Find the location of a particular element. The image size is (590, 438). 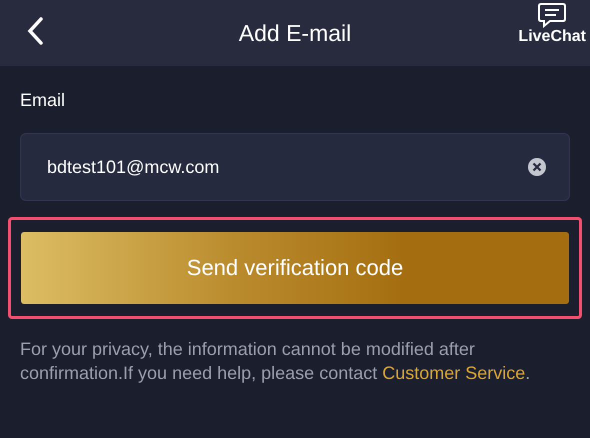

email-field: bdtest101@mcw.com is located at coordinates (295, 167).